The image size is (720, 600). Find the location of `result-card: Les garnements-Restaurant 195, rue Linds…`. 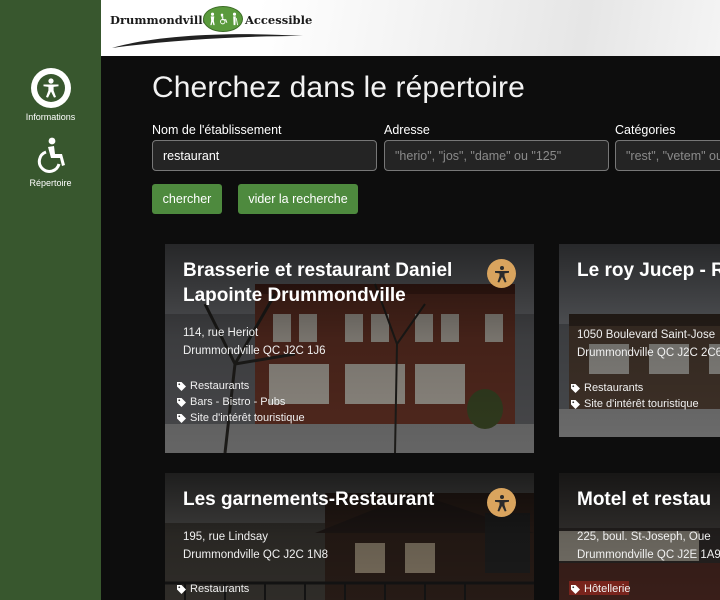

result-card: Les garnements-Restaurant 195, rue Linds… is located at coordinates (349, 536).